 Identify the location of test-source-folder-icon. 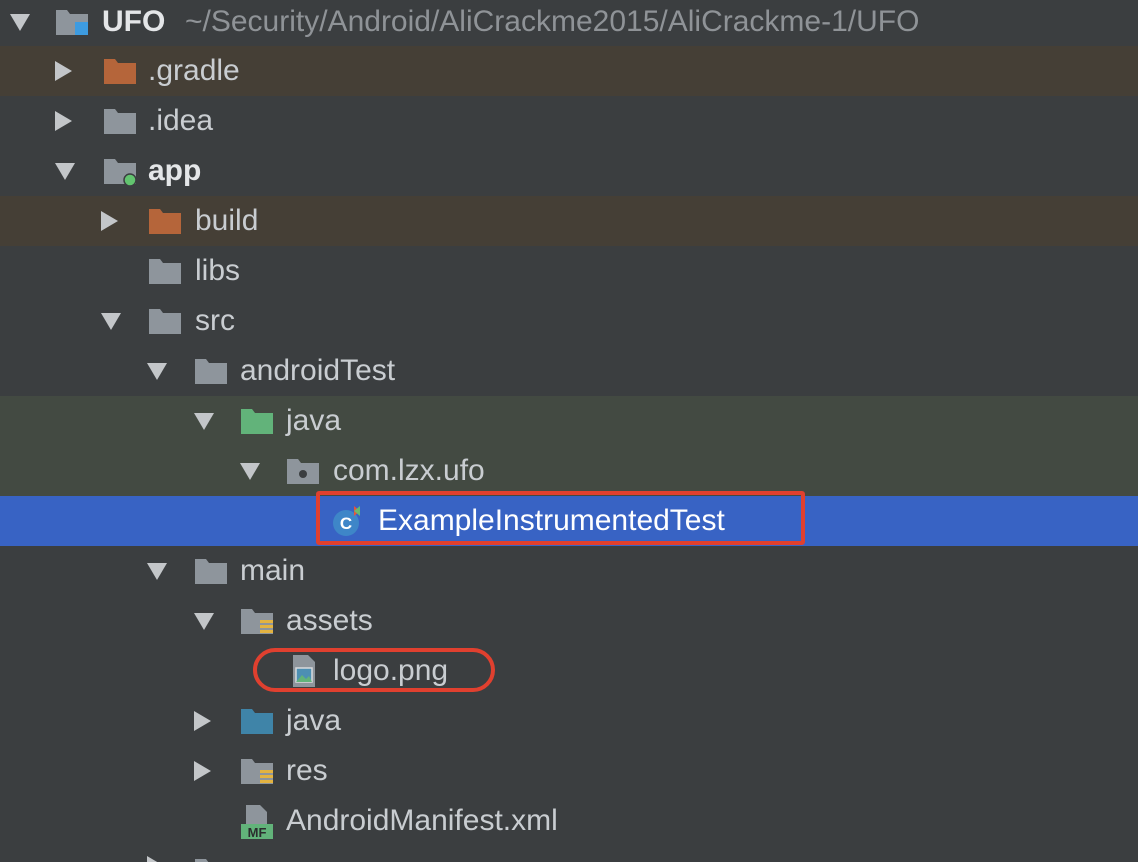
(257, 421).